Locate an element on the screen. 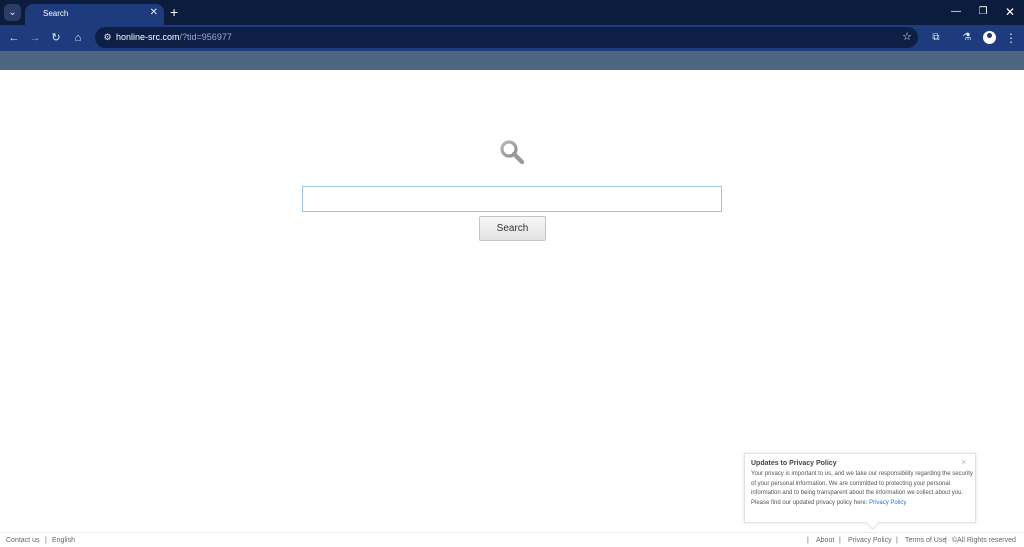  restore-icon: ❐ is located at coordinates (983, 12).